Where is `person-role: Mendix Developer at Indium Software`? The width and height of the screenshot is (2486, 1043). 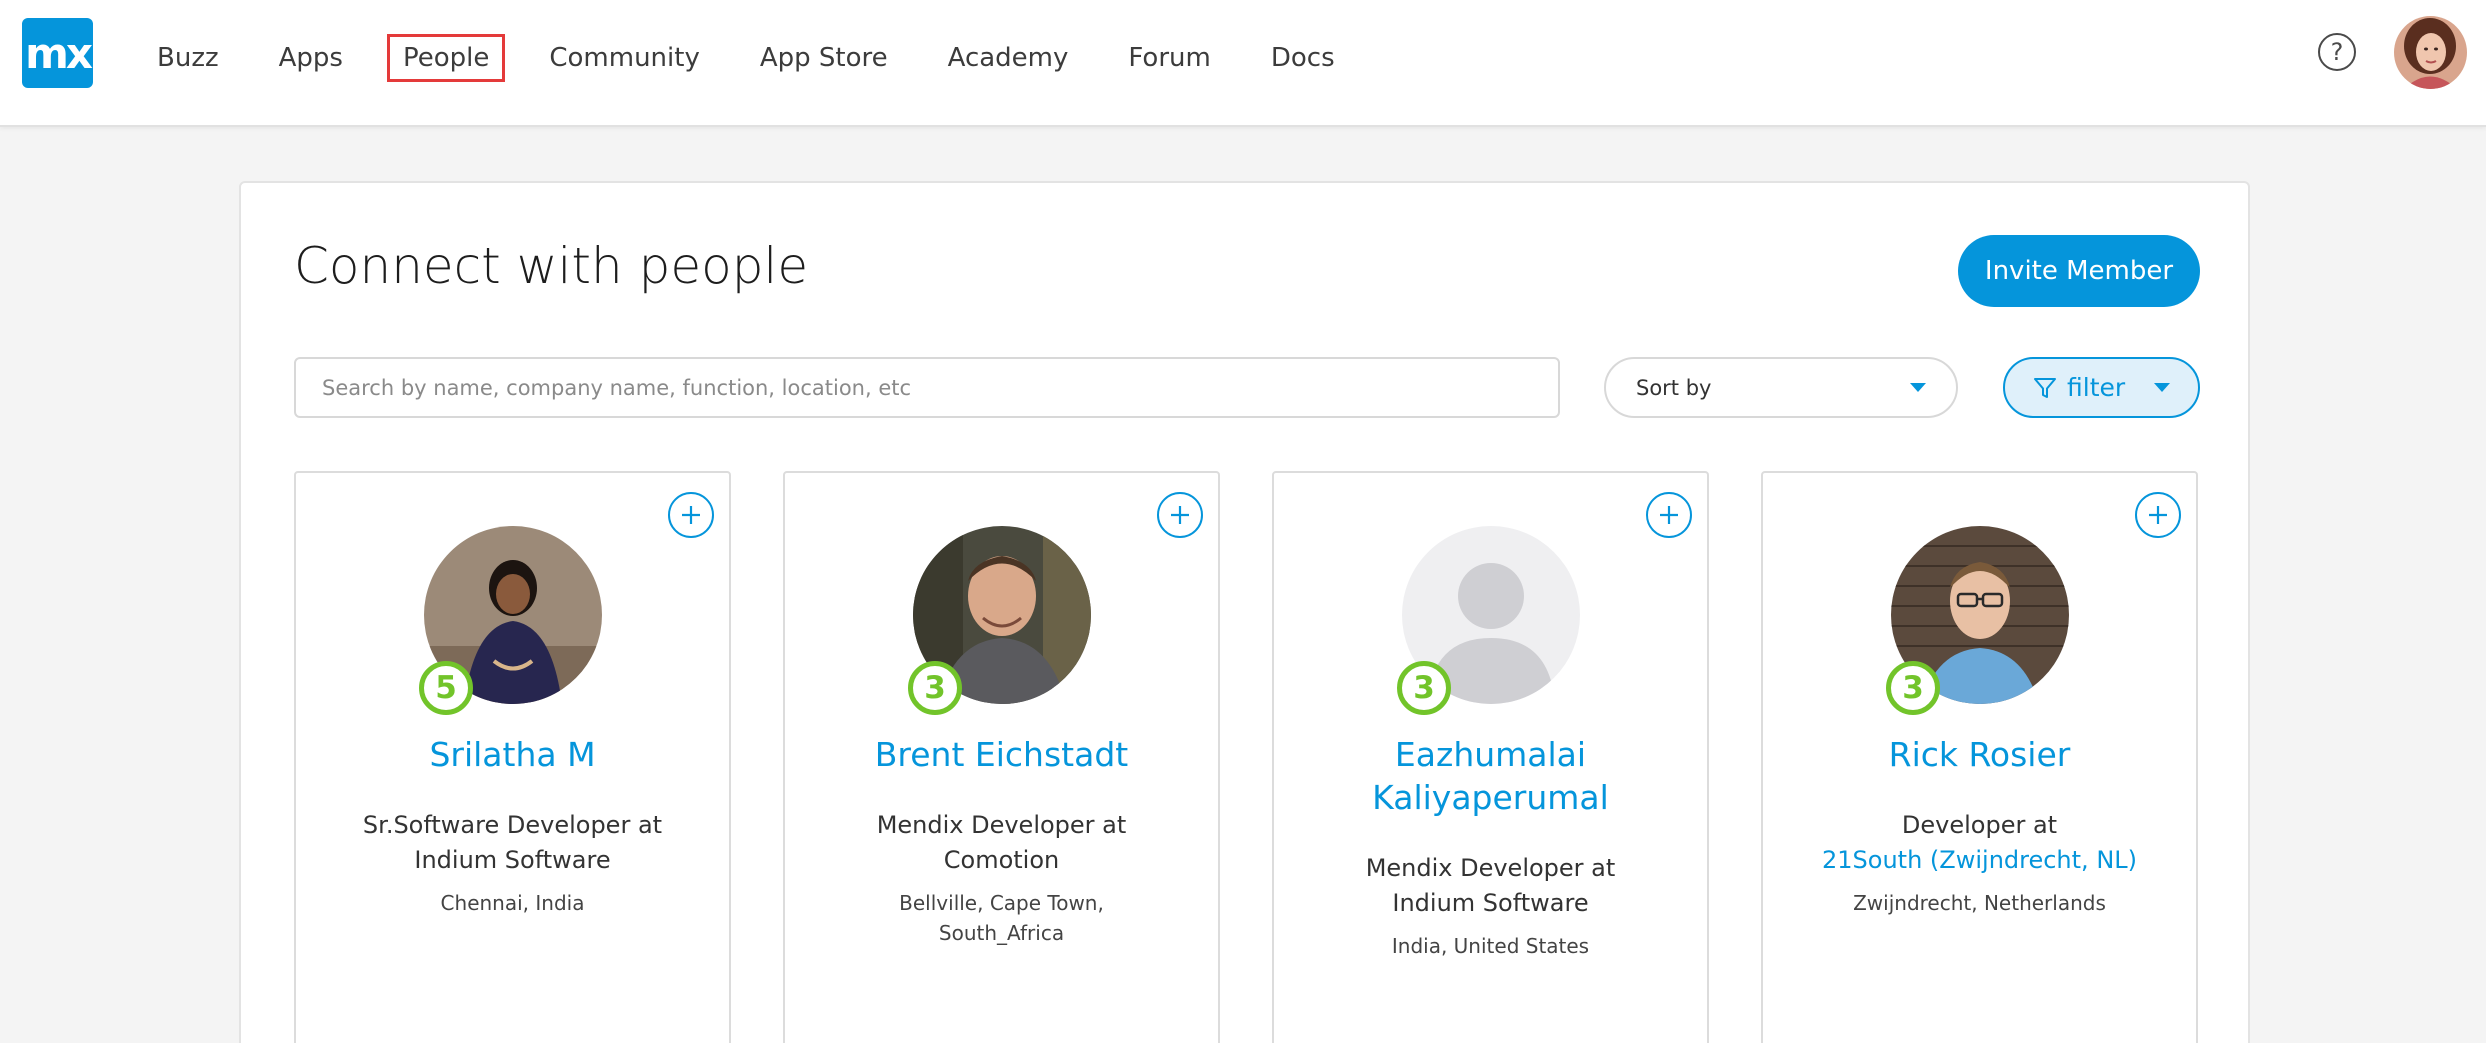 person-role: Mendix Developer at Indium Software is located at coordinates (1490, 886).